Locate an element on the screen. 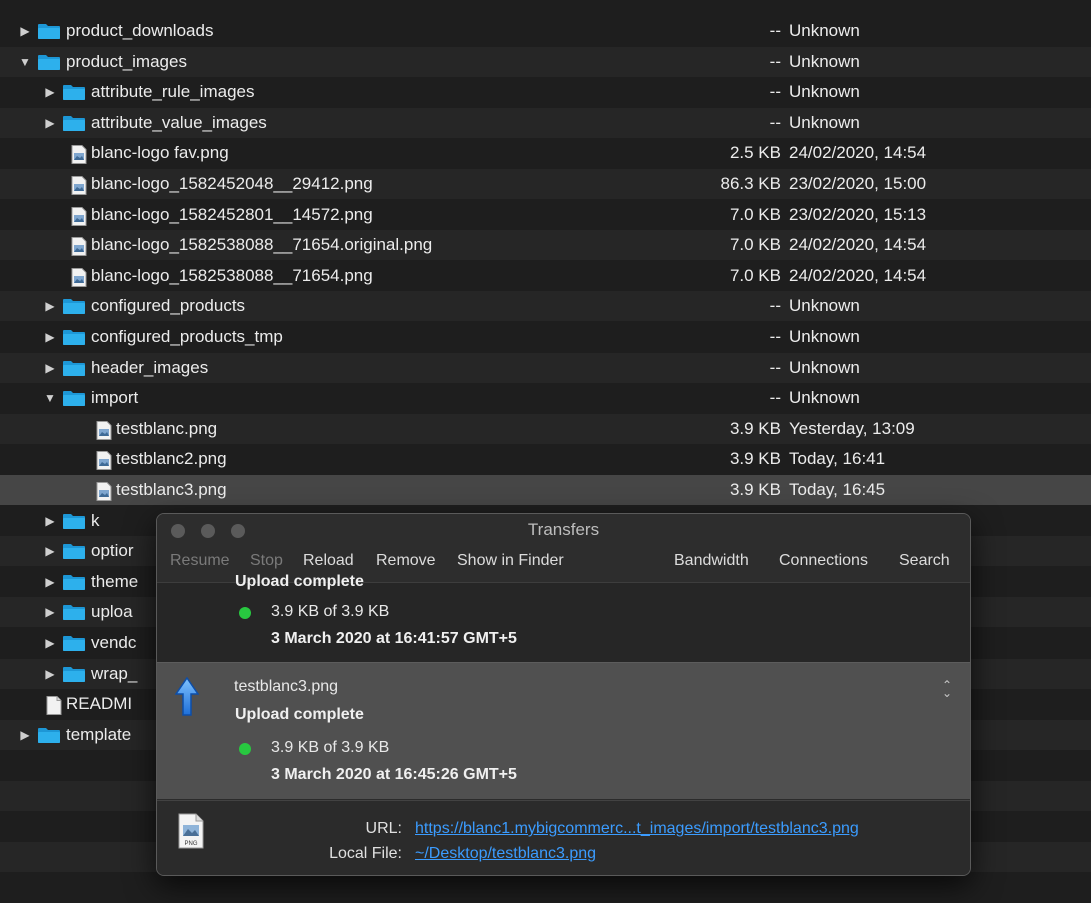 Image resolution: width=1091 pixels, height=903 pixels. file-row: testblanc3.png 3.9 KB Today, 16:45 is located at coordinates (545, 490).